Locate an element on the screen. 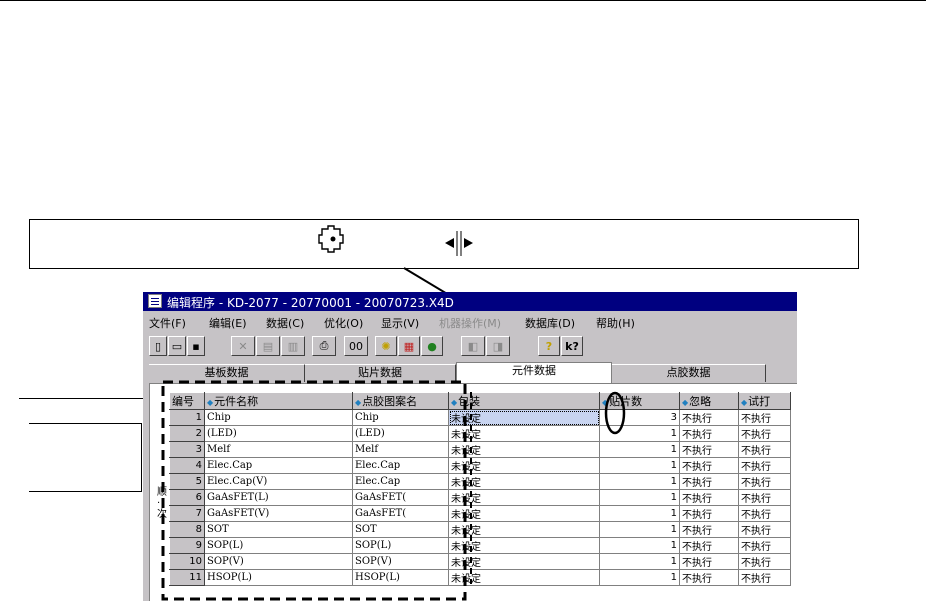  highlight-oval is located at coordinates (615, 413).